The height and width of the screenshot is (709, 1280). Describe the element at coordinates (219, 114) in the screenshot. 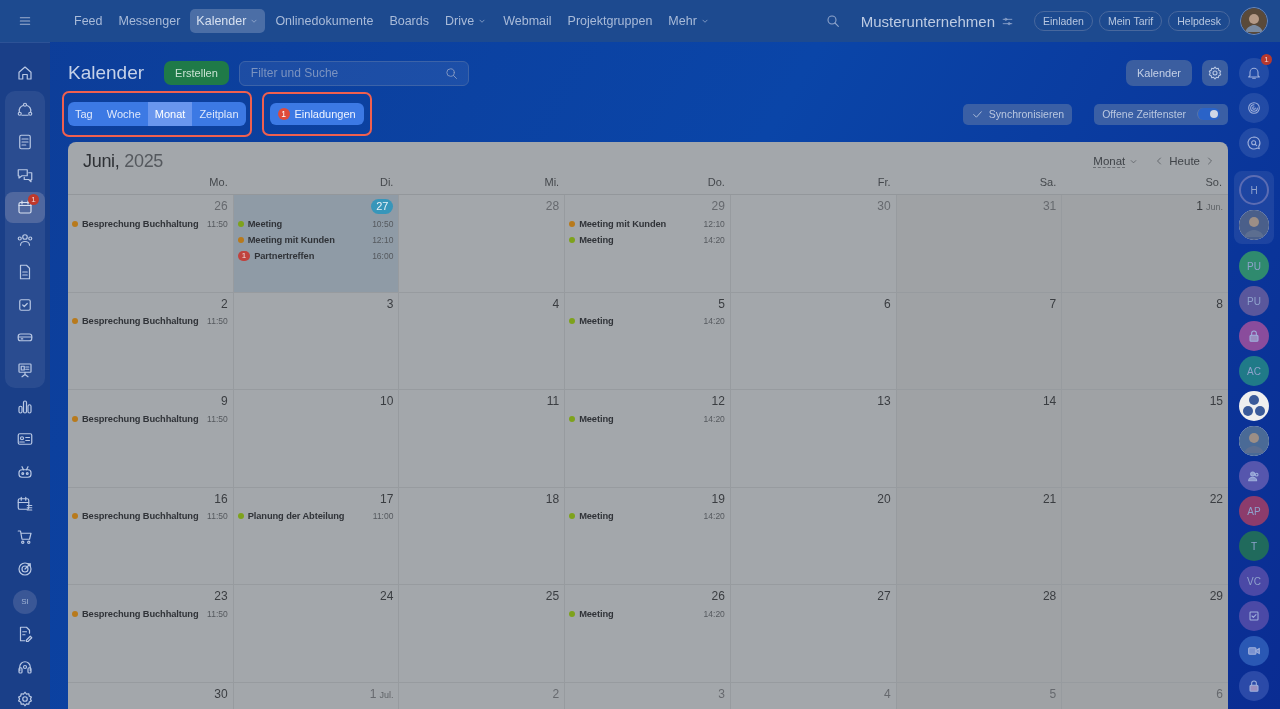

I see `view-tab: Zeitplan` at that location.